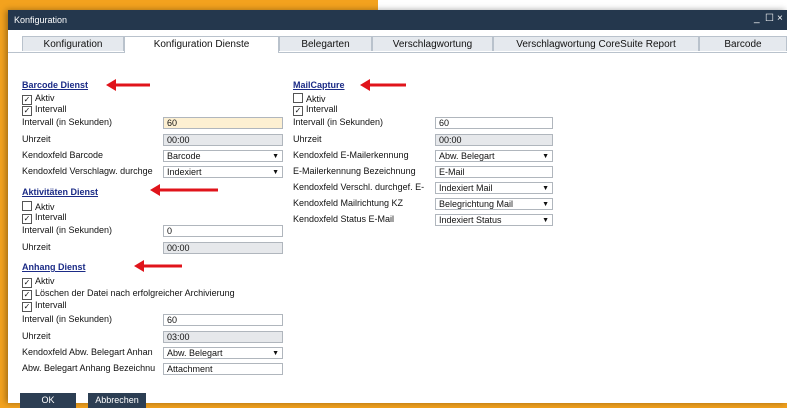  I want to click on anhang-intervall-checkbox: ✓ Intervall, so click(44, 306).